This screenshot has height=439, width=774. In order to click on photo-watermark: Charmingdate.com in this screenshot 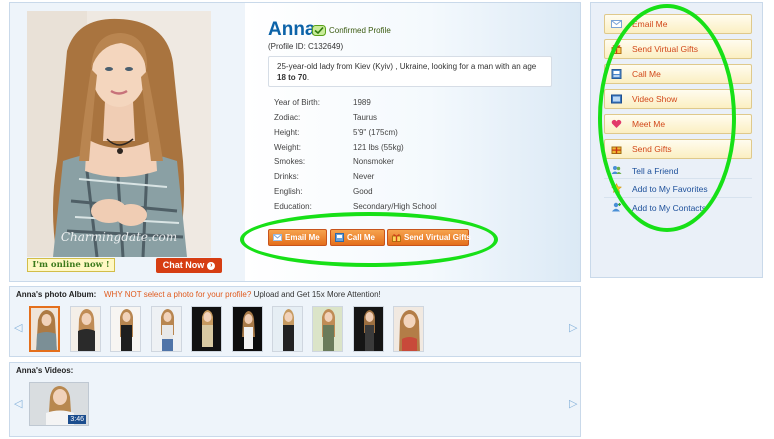, I will do `click(119, 237)`.